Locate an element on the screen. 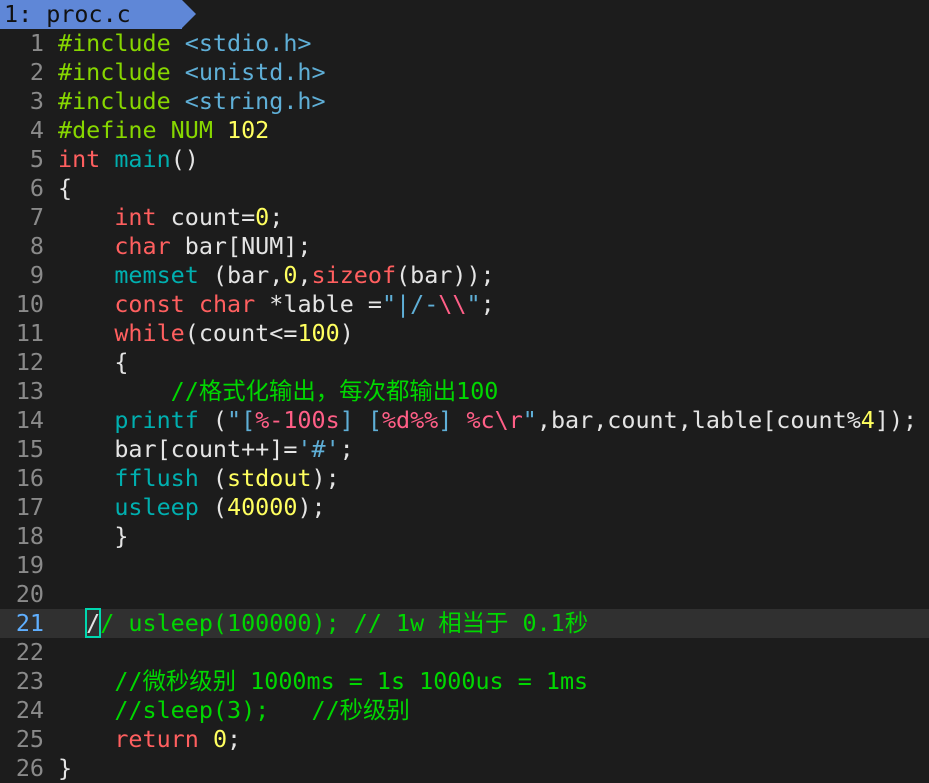 This screenshot has width=929, height=783. code-line-23: 23 //微秒级别 1000ms = 1s 1000us = 1ms is located at coordinates (464, 681).